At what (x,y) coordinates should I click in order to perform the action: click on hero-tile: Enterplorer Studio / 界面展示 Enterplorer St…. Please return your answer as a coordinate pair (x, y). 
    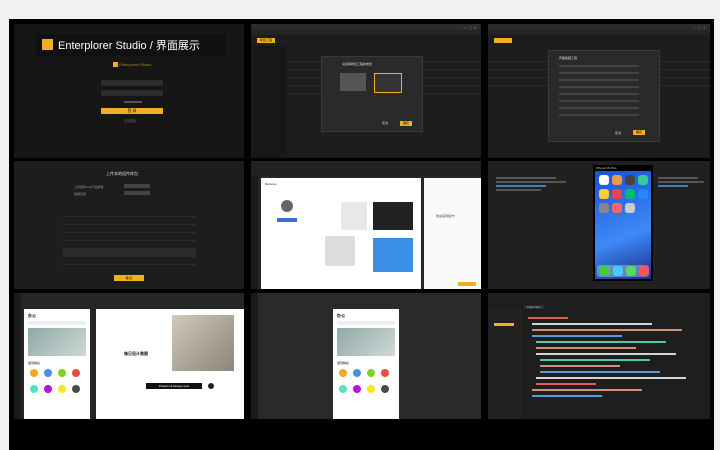
    Looking at the image, I should click on (129, 91).